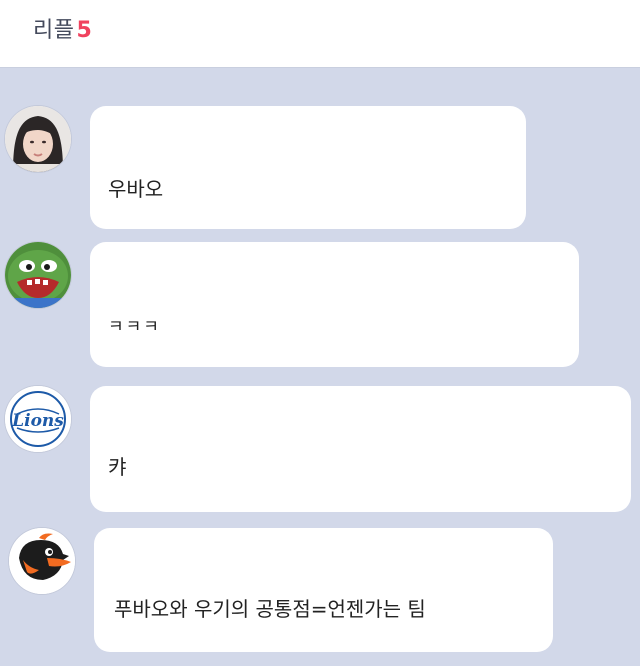 The width and height of the screenshot is (640, 666). I want to click on orioles-bird-icon, so click(42, 561).